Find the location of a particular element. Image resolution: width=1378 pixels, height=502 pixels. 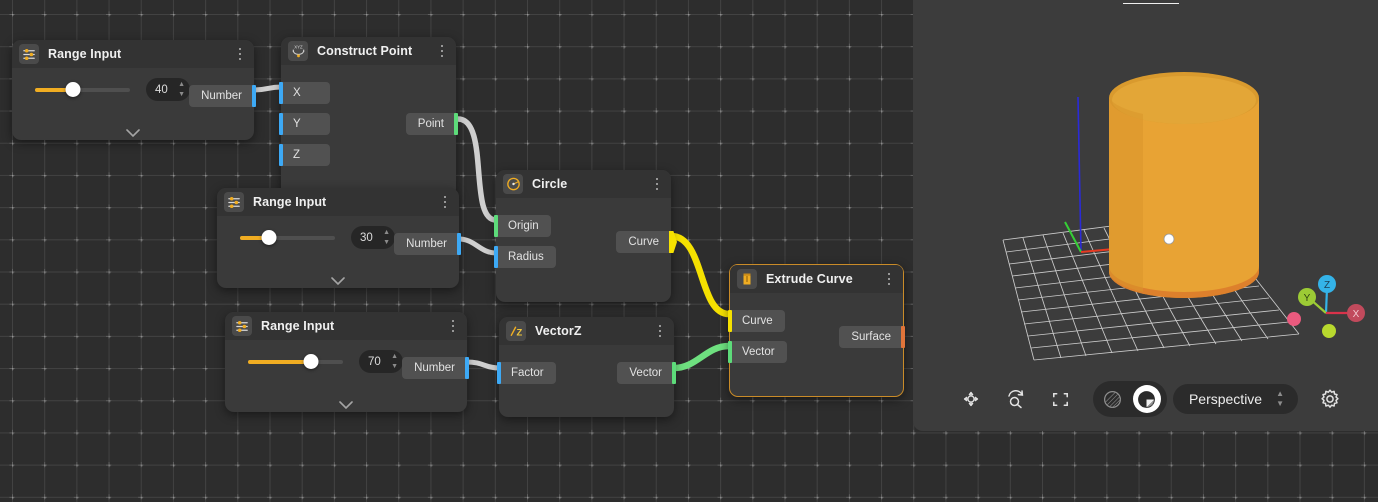

node-header: XYZ Construct Point is located at coordinates (368, 51).